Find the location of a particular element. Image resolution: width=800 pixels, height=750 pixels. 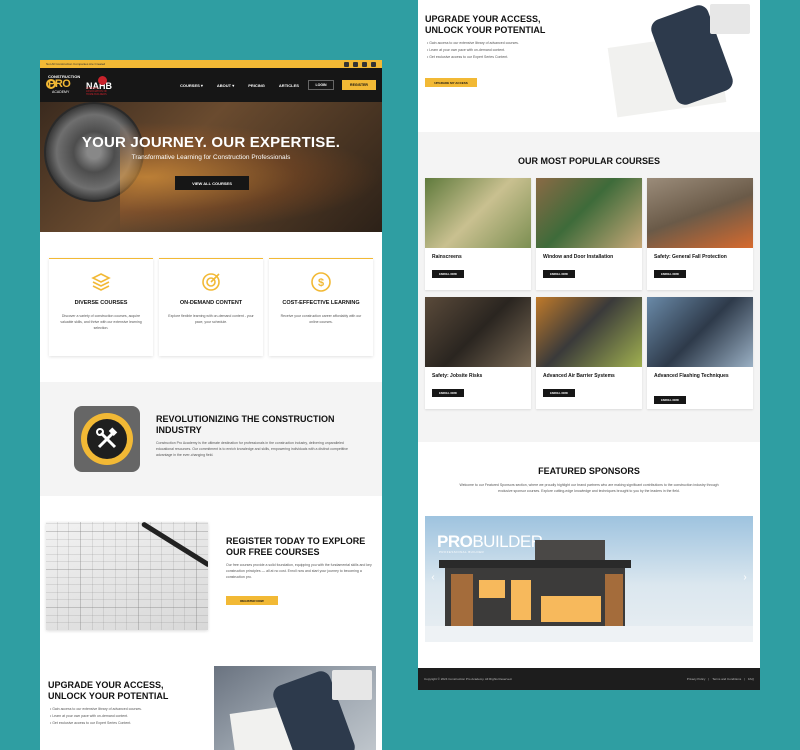

feature-title: ON-DEMAND CONTENT is located at coordinates (211, 303).